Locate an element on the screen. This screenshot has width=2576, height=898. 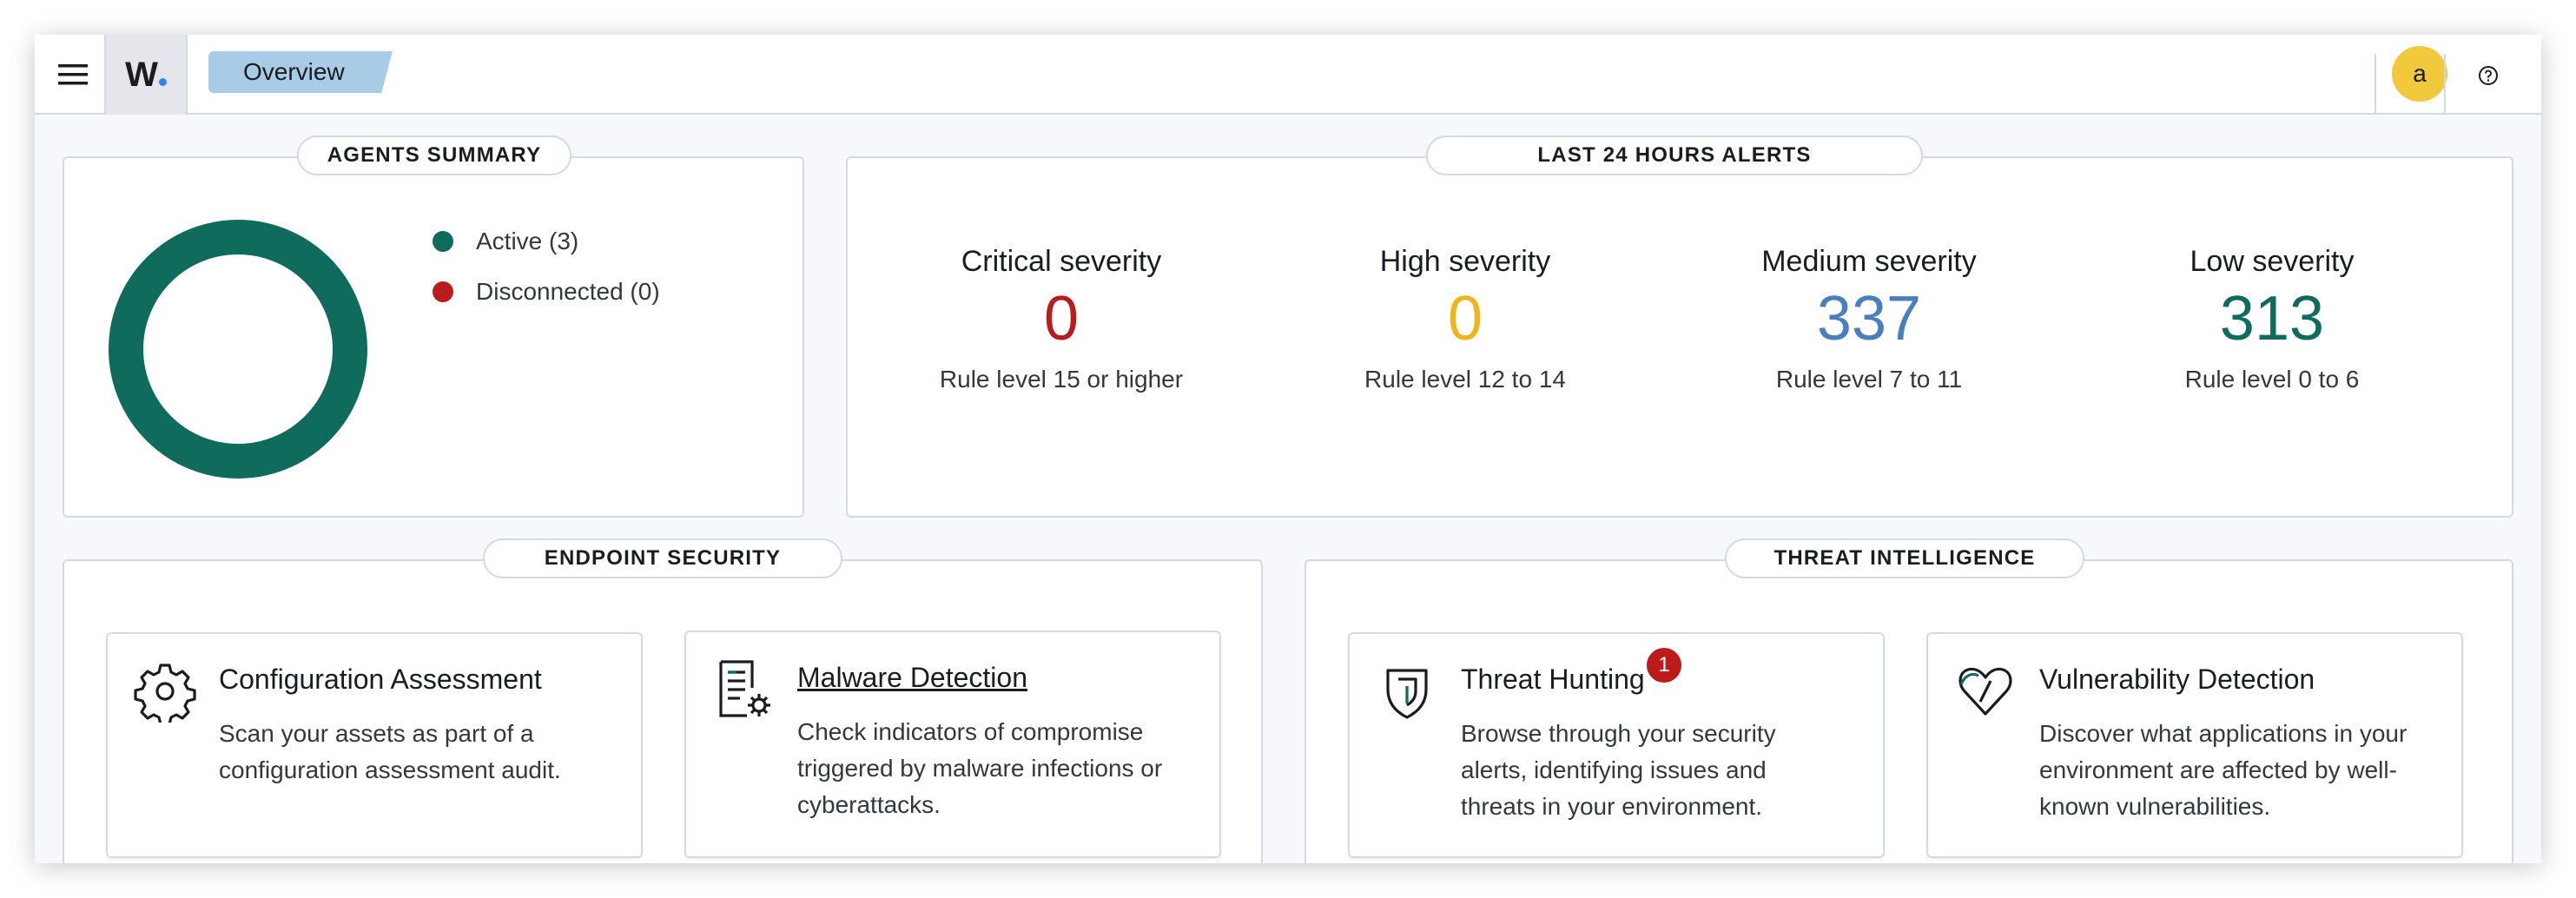
help-button is located at coordinates (2488, 75).